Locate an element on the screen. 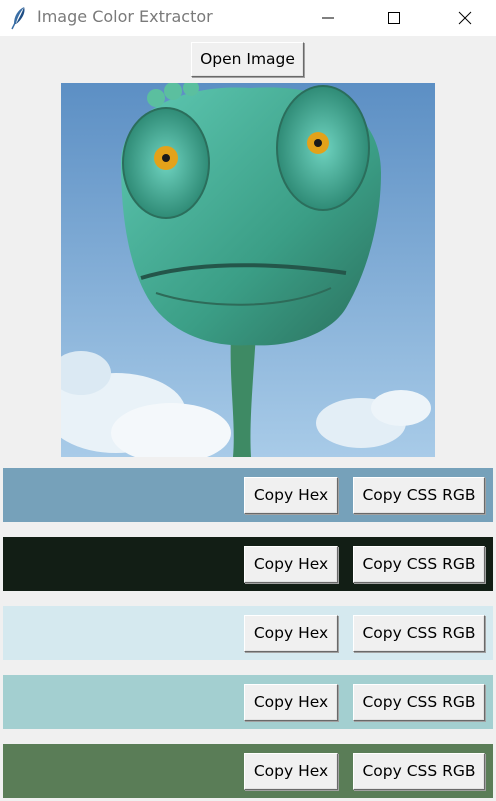 The width and height of the screenshot is (496, 801). feather-icon is located at coordinates (19, 18).